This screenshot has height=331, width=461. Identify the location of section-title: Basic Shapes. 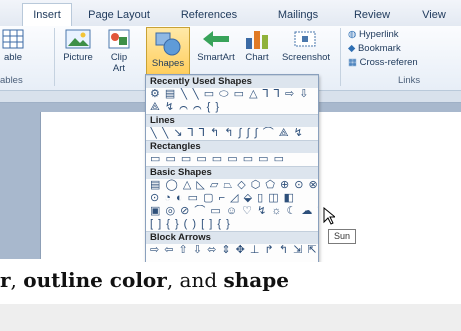
(232, 172).